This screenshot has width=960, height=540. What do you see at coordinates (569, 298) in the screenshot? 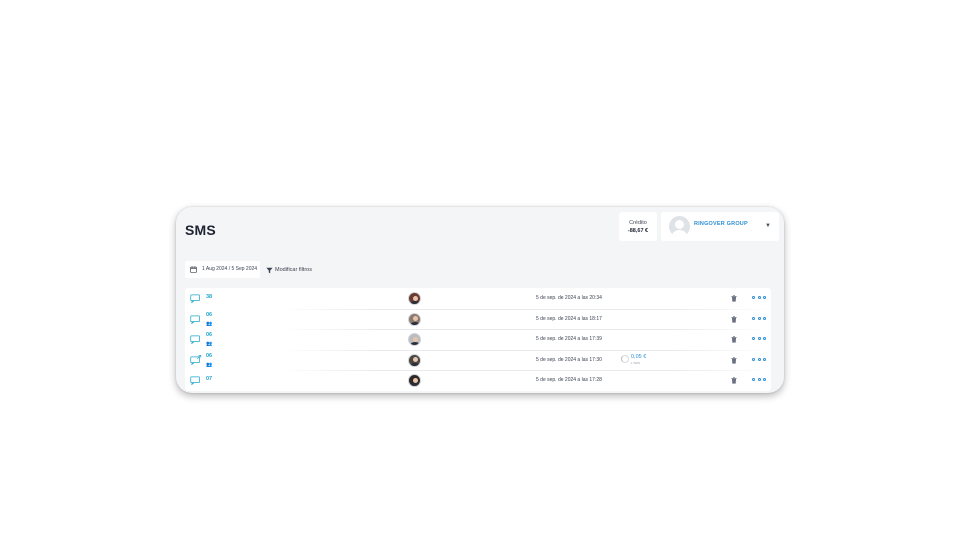
I see `sms-datetime: 5 de sep. de 2024 a las 20:34` at bounding box center [569, 298].